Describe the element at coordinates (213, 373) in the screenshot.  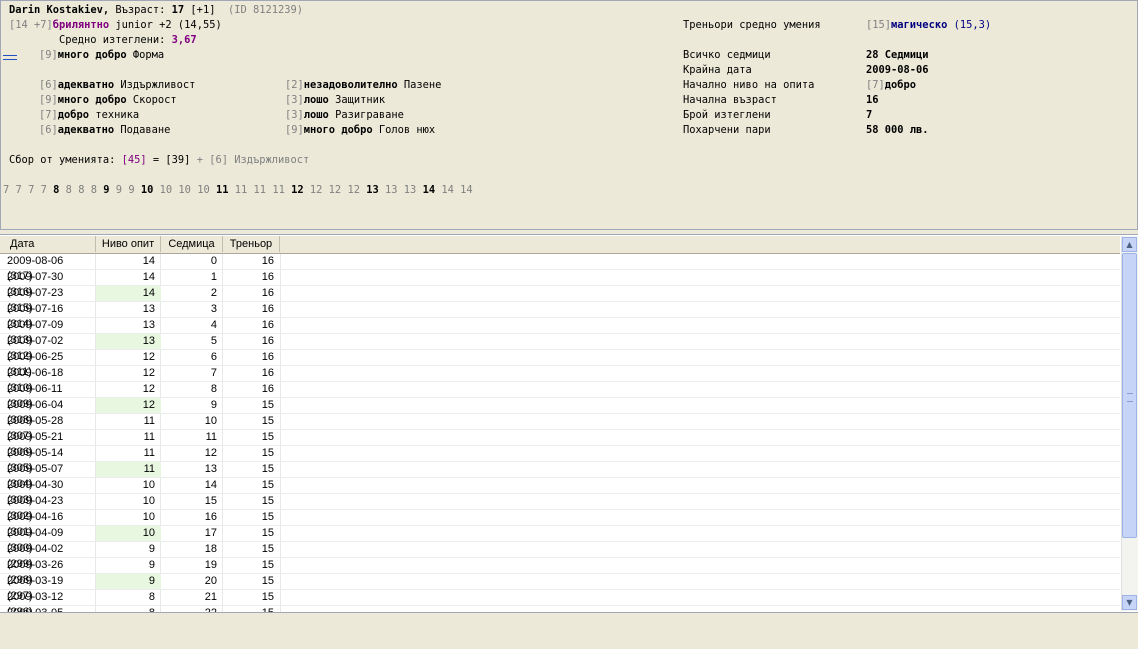
I see `cell-week: 7` at that location.